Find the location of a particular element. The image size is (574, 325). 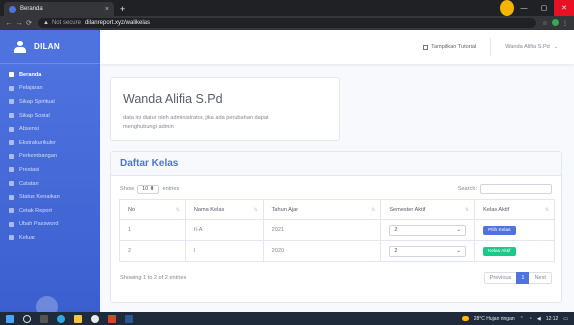

logout-icon is located at coordinates (11, 238).